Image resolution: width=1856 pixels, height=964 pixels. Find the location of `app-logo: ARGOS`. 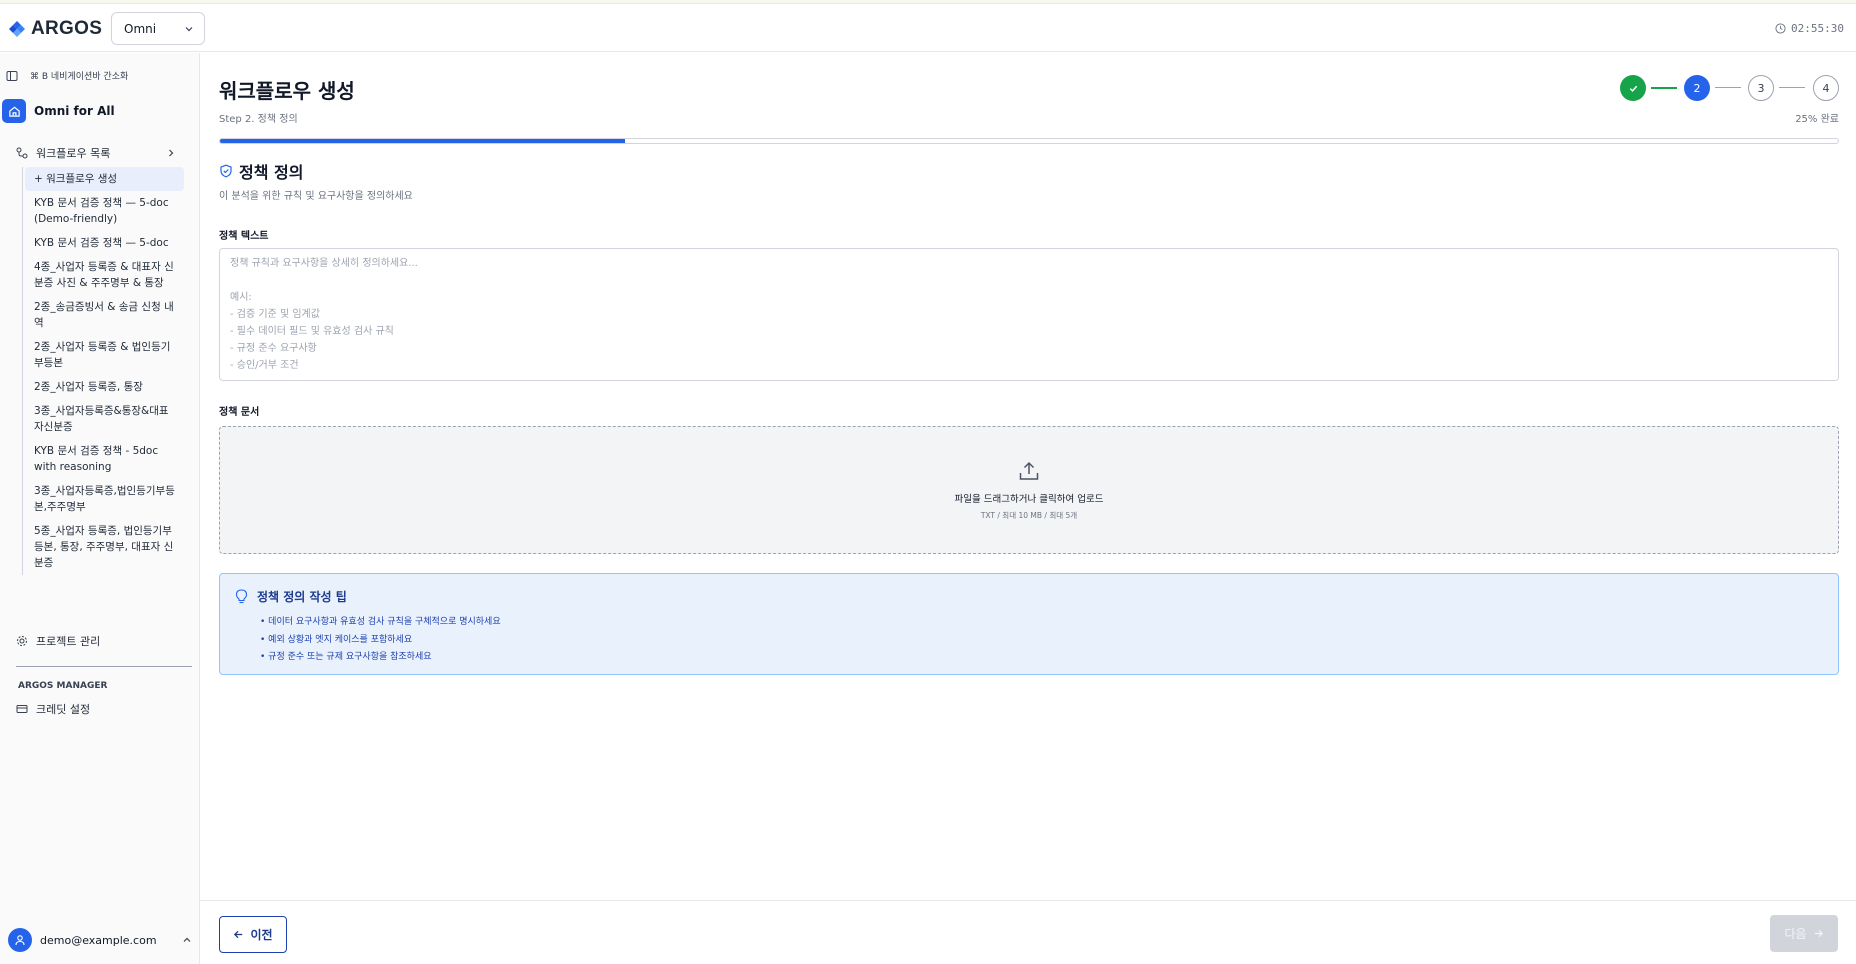

app-logo: ARGOS is located at coordinates (55, 29).